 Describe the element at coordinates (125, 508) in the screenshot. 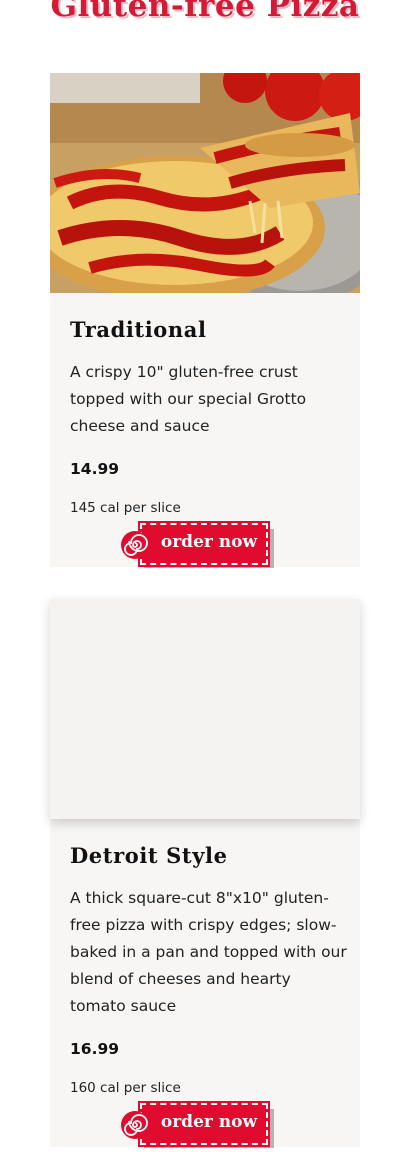

I see `item-calories: 145 cal per slice` at that location.